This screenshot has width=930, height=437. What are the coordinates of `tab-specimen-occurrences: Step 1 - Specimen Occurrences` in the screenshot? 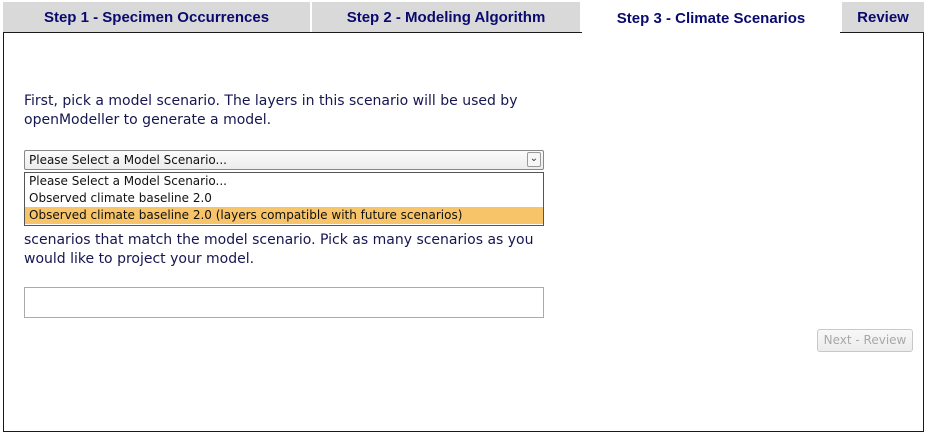 It's located at (156, 17).